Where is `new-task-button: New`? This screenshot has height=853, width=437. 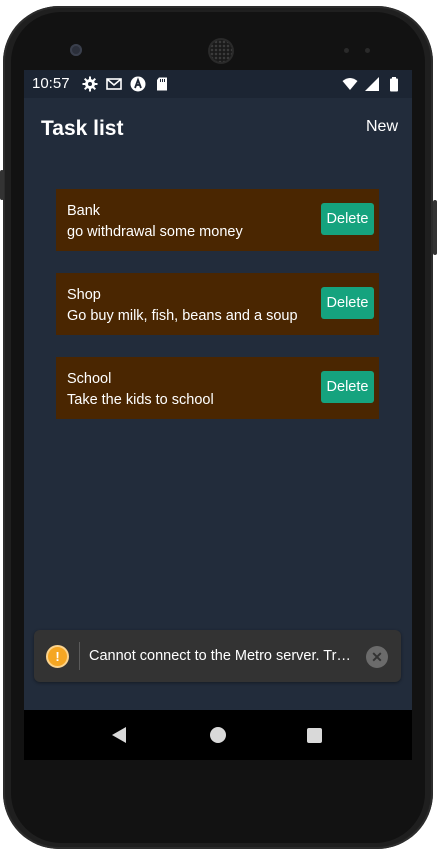 new-task-button: New is located at coordinates (382, 127).